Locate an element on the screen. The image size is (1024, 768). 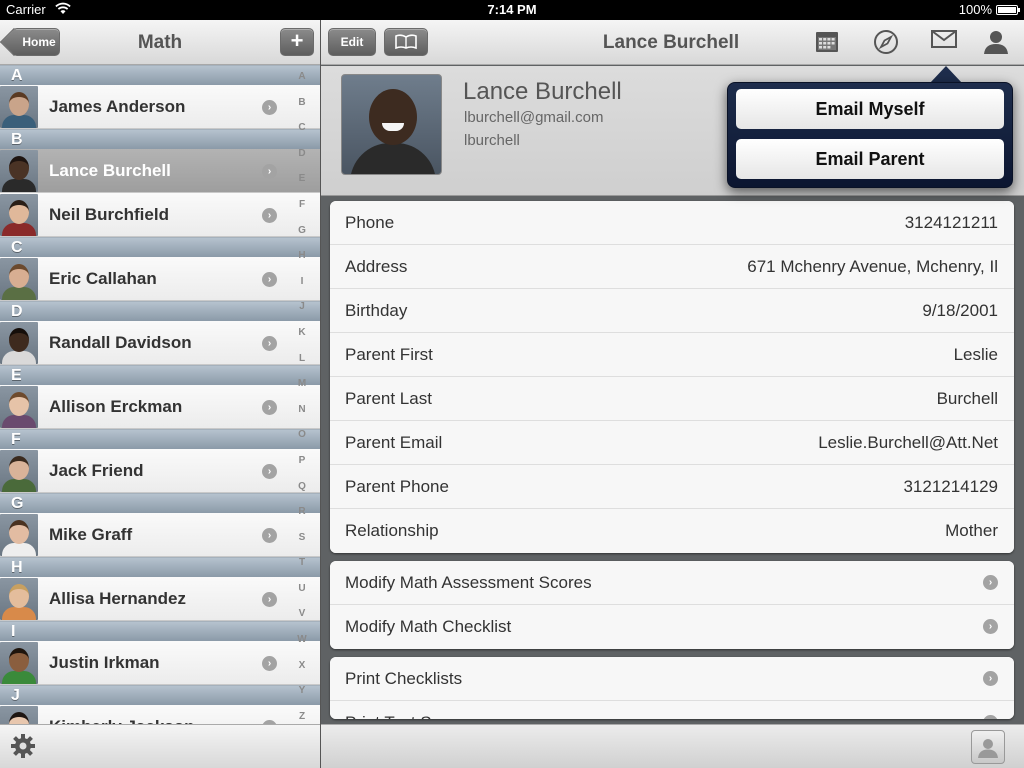
section-header: G is located at coordinates (160, 503).